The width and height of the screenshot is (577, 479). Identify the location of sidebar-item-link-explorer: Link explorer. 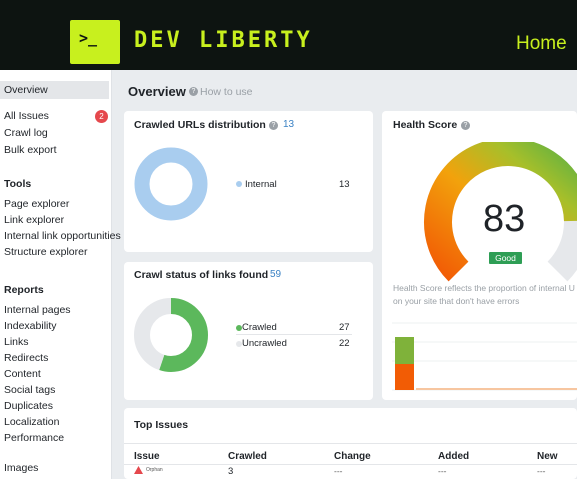
(34, 220).